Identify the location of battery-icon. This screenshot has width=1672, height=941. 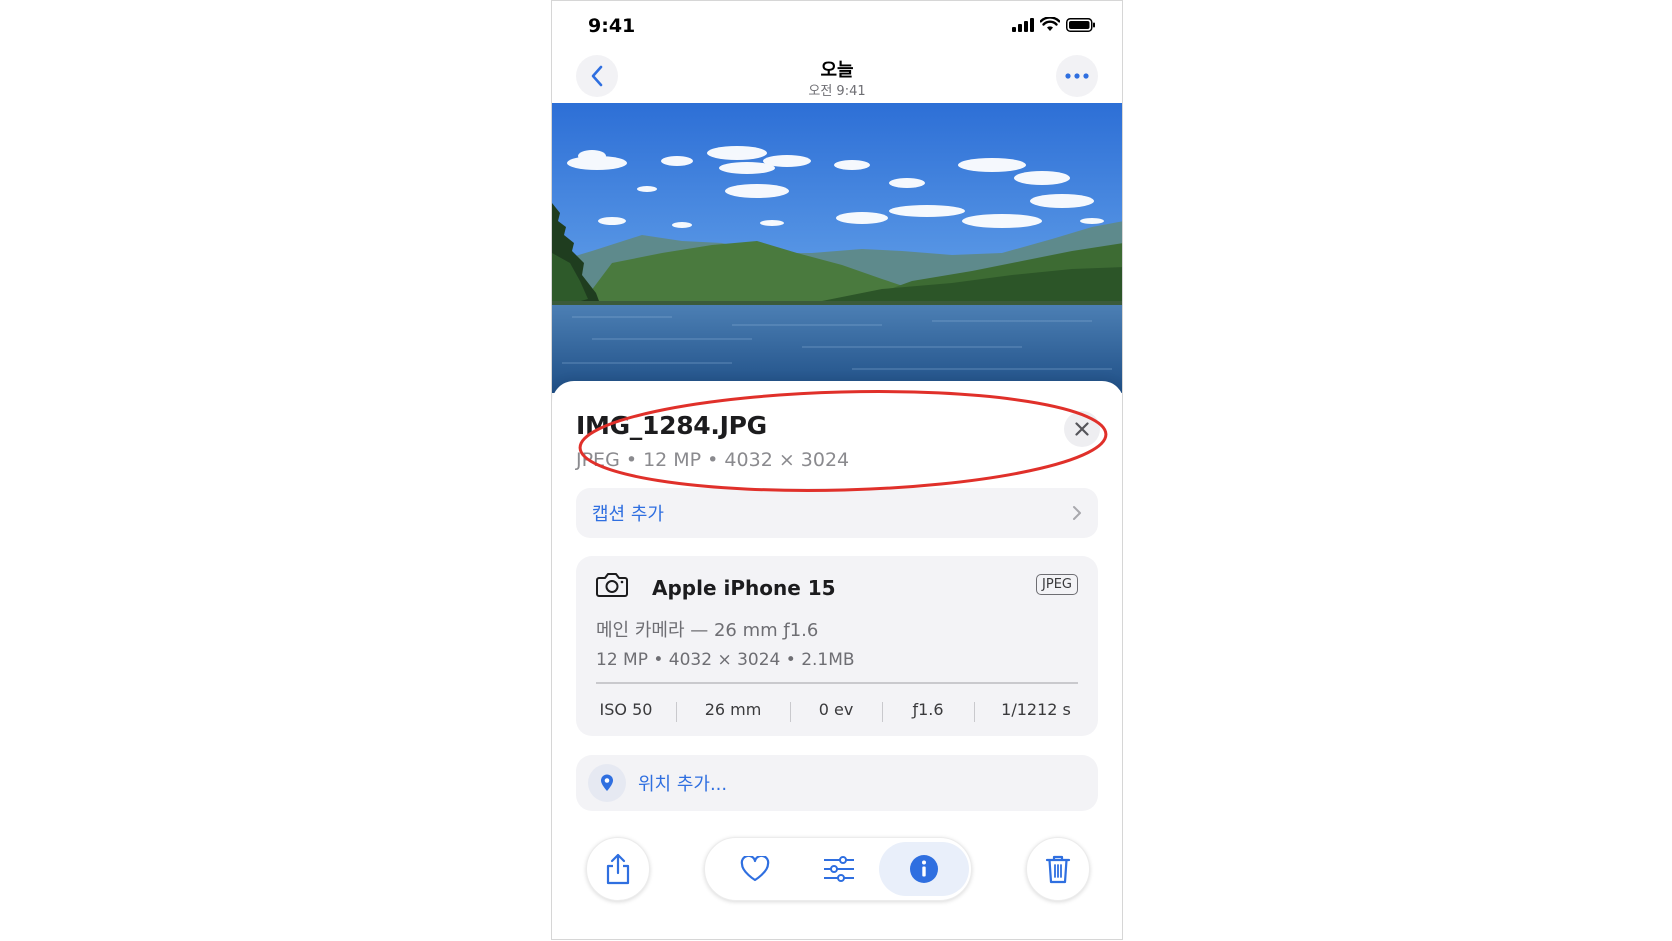
(1080, 24).